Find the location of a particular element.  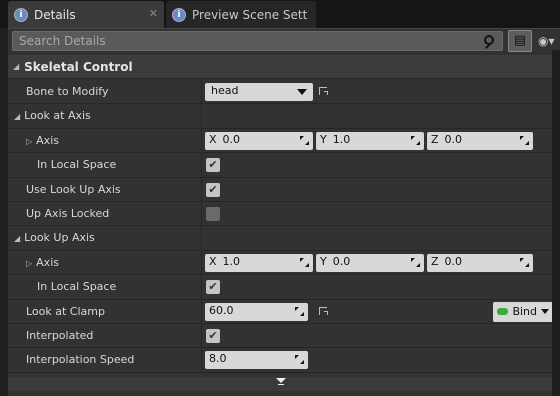

tab-details: i Details ✕ is located at coordinates (86, 14).